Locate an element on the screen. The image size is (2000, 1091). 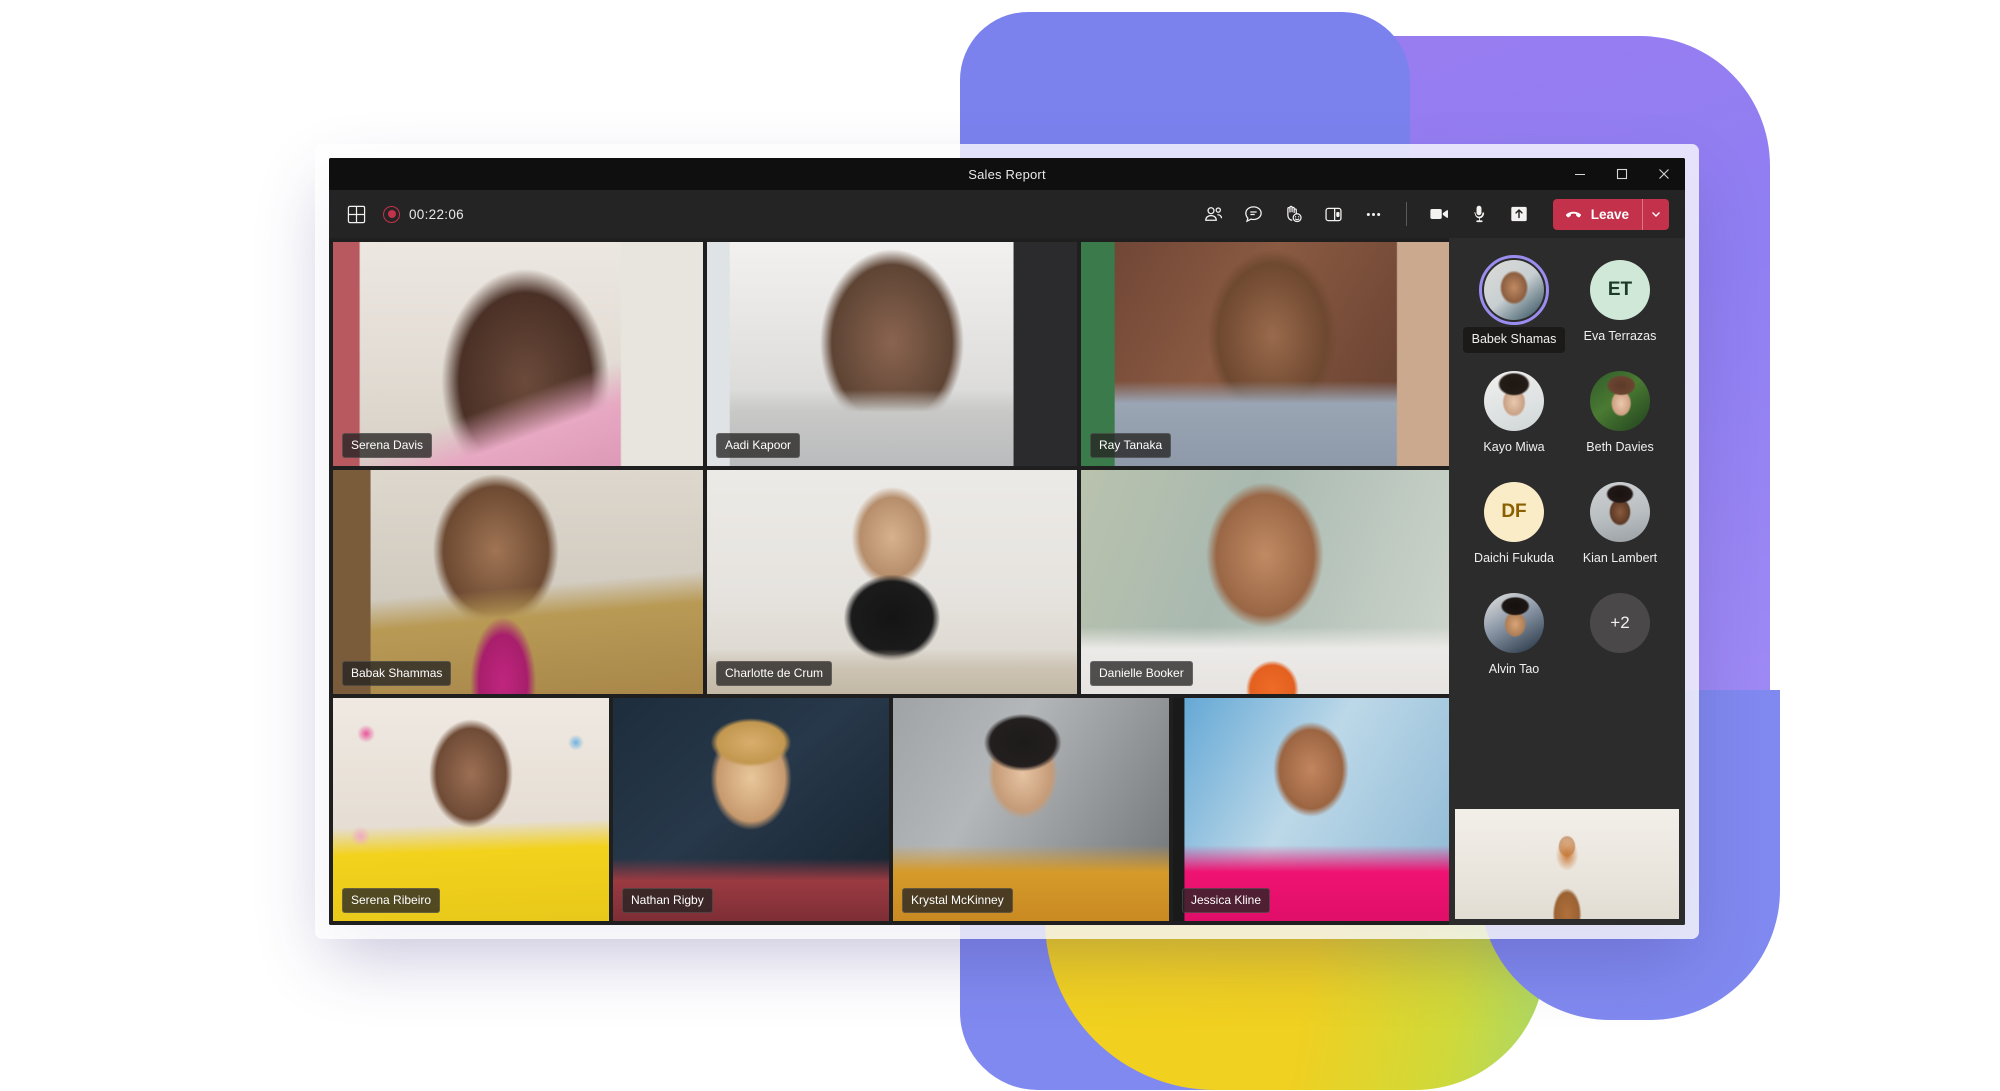
chevron-down-icon is located at coordinates (1656, 214).